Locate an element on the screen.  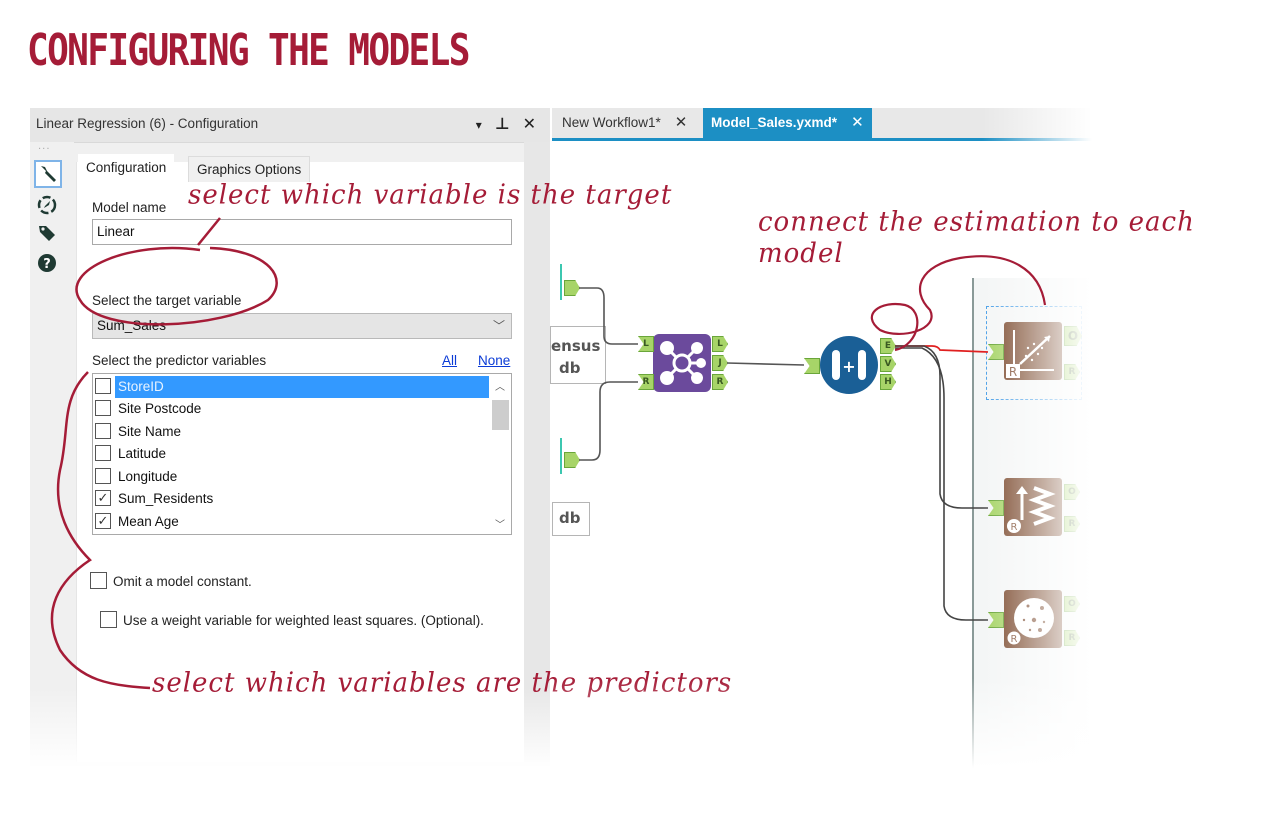
list-item: Latitude is located at coordinates (292, 454).